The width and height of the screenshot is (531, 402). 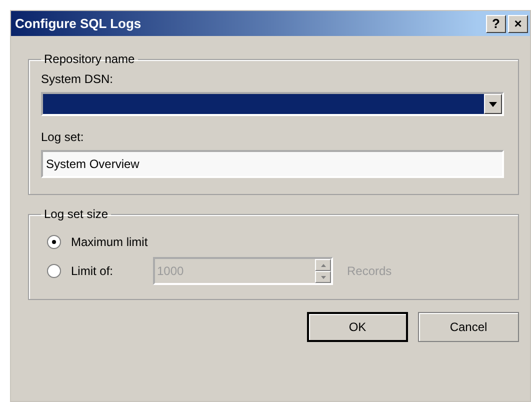 What do you see at coordinates (272, 164) in the screenshot?
I see `log-set-field: System Overview` at bounding box center [272, 164].